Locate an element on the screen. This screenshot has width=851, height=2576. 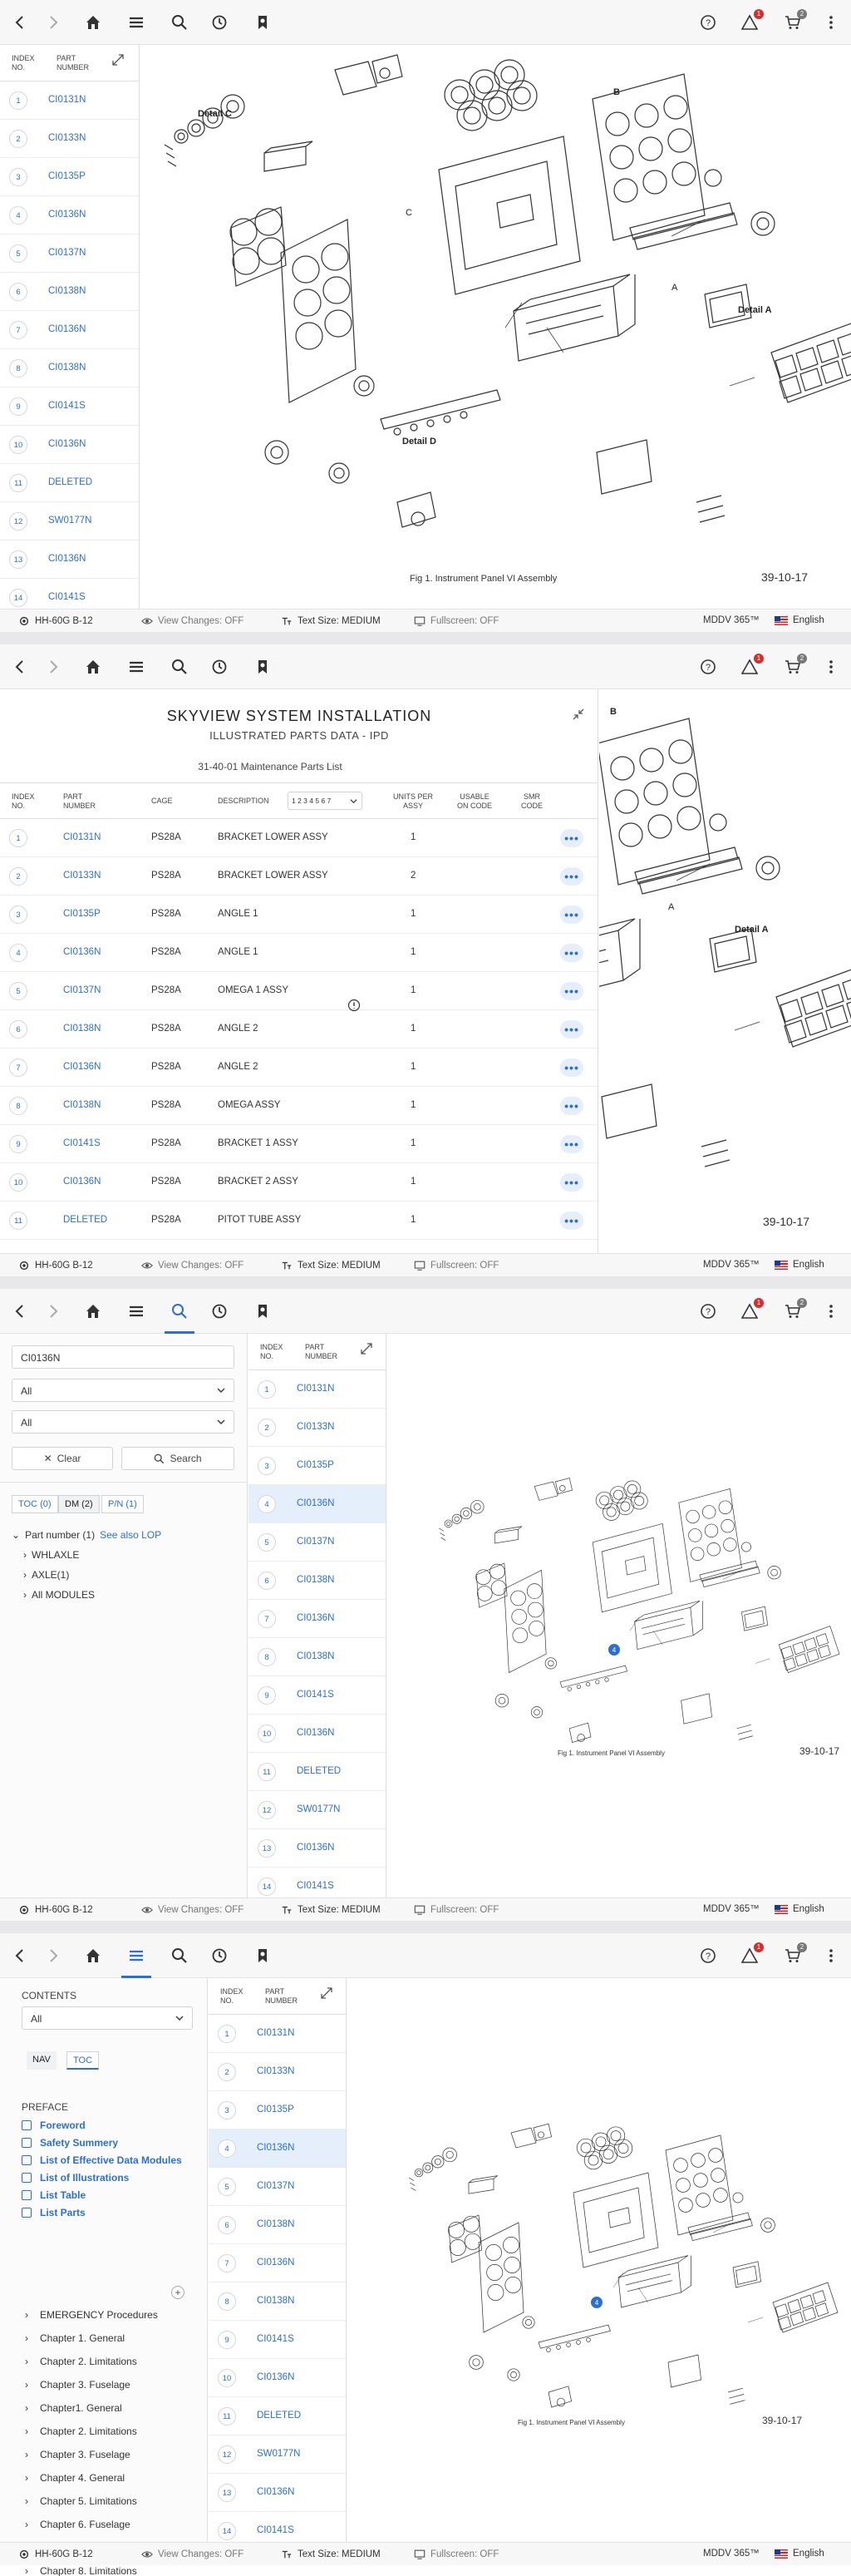
table-row: 6 CI0138N PS28A ANGLE 2 1 ••• is located at coordinates (299, 1029).